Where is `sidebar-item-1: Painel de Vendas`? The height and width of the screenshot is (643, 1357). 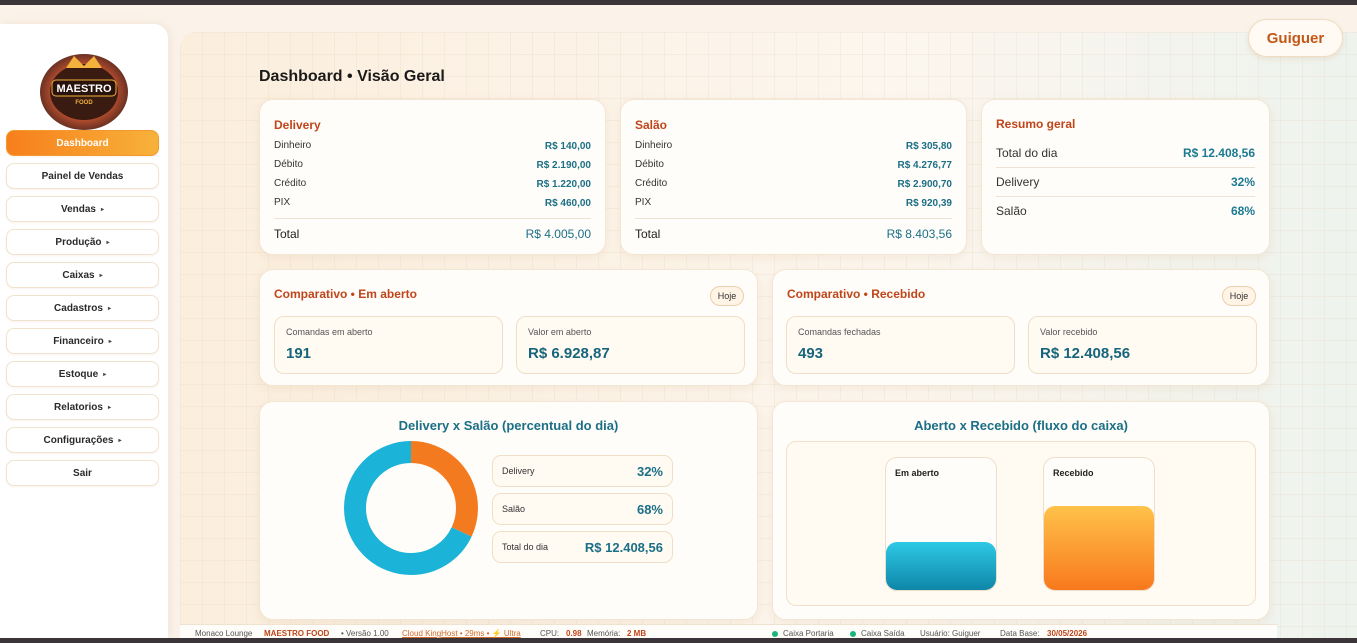 sidebar-item-1: Painel de Vendas is located at coordinates (82, 176).